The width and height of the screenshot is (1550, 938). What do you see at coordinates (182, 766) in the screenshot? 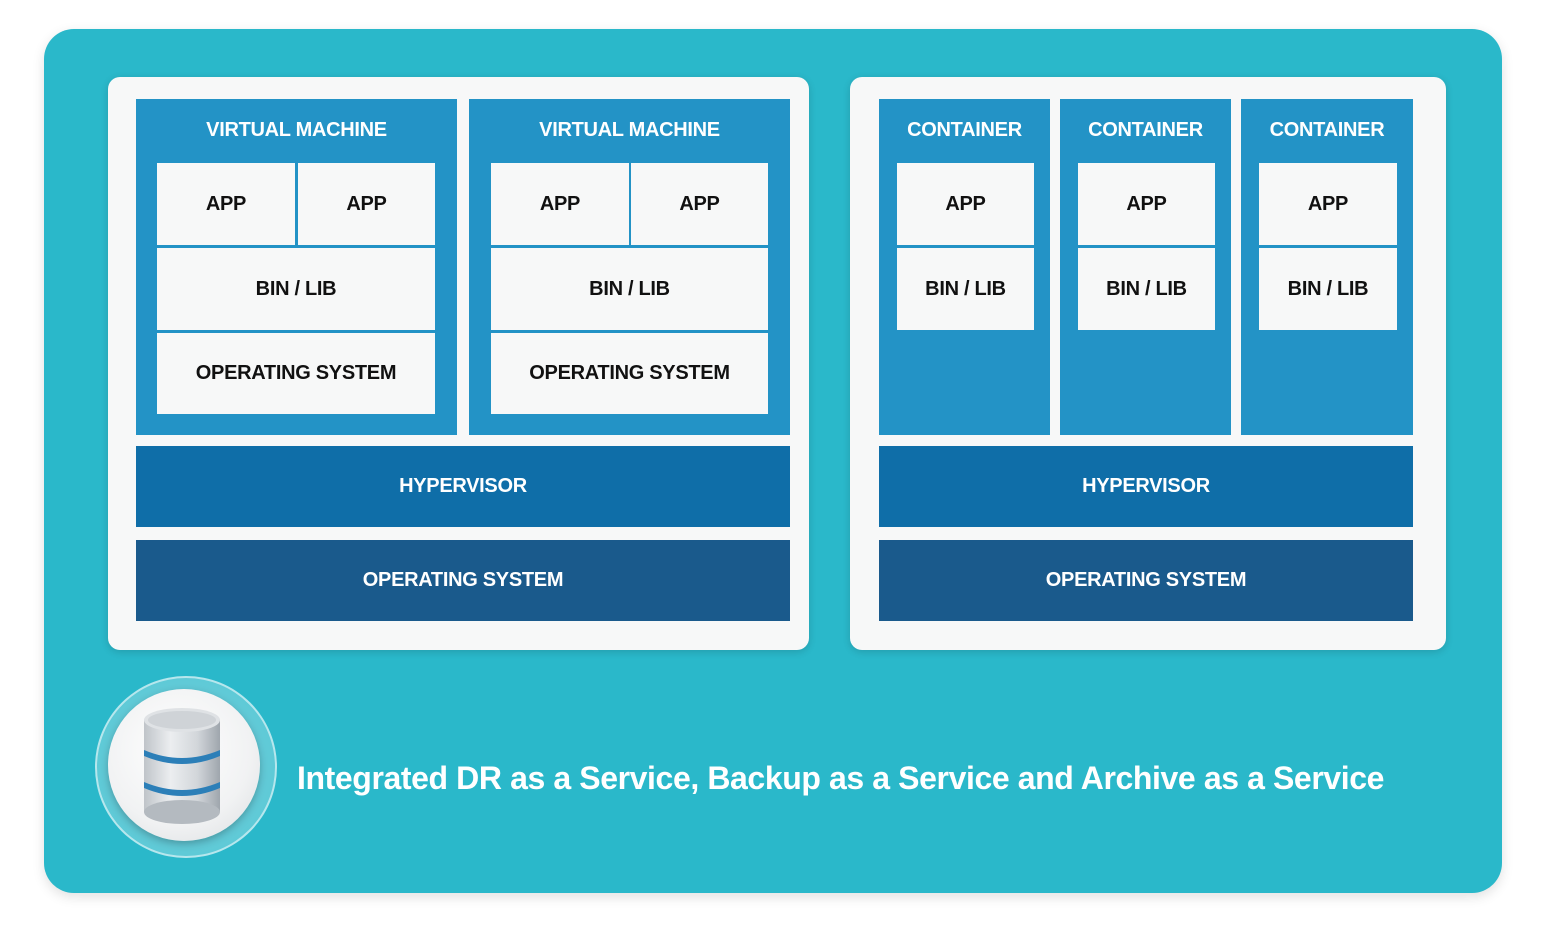
I see `database-icon` at bounding box center [182, 766].